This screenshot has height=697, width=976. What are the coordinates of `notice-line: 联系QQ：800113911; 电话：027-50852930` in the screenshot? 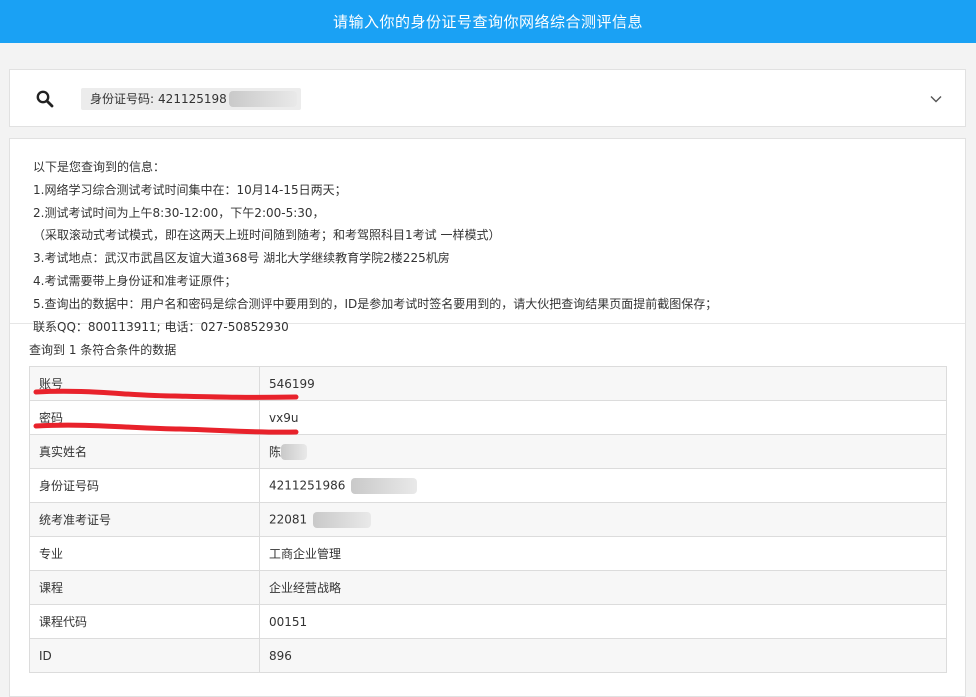 It's located at (161, 326).